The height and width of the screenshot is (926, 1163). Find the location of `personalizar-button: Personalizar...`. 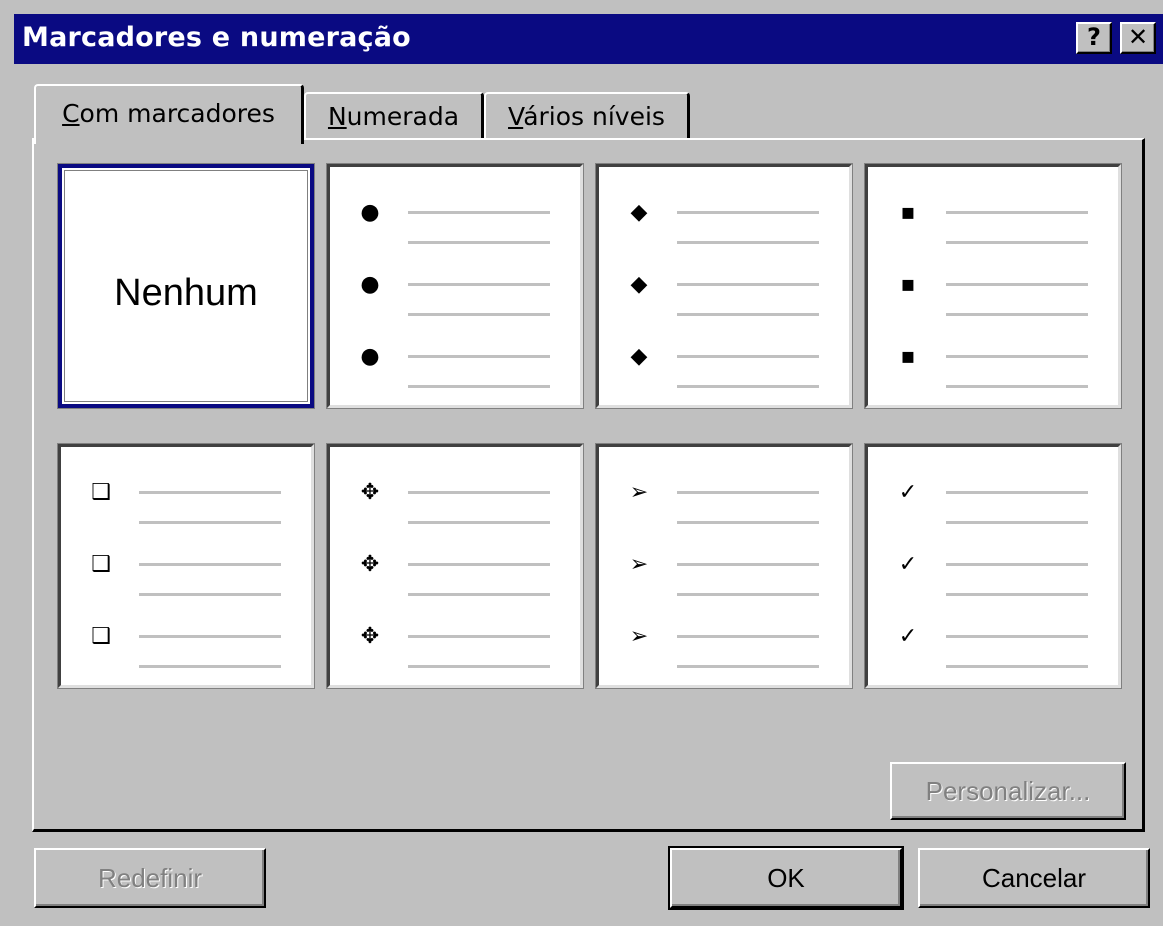

personalizar-button: Personalizar... is located at coordinates (1008, 791).